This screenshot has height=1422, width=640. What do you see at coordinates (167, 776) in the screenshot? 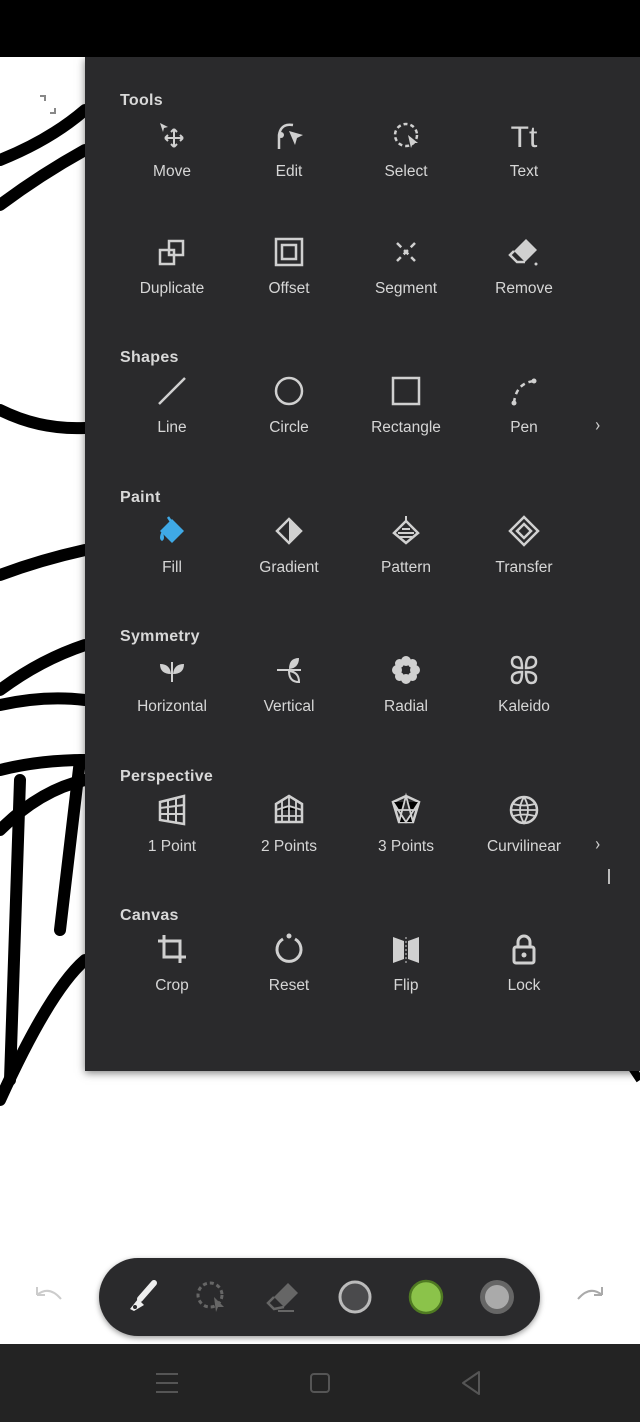
I see `section-title-perspective: Perspective` at bounding box center [167, 776].